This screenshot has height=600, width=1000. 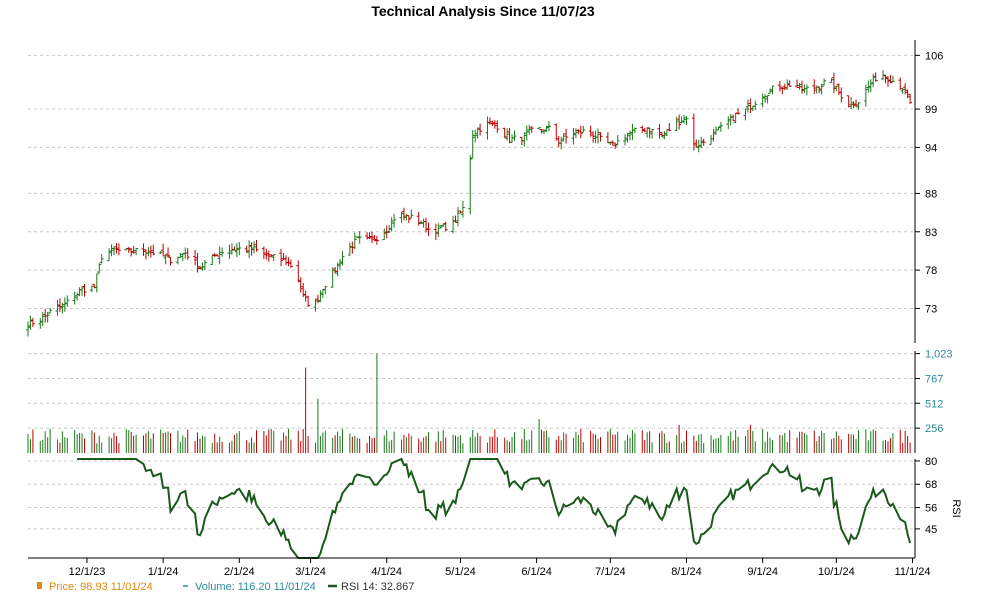 What do you see at coordinates (931, 110) in the screenshot?
I see `price-tick-label: 99` at bounding box center [931, 110].